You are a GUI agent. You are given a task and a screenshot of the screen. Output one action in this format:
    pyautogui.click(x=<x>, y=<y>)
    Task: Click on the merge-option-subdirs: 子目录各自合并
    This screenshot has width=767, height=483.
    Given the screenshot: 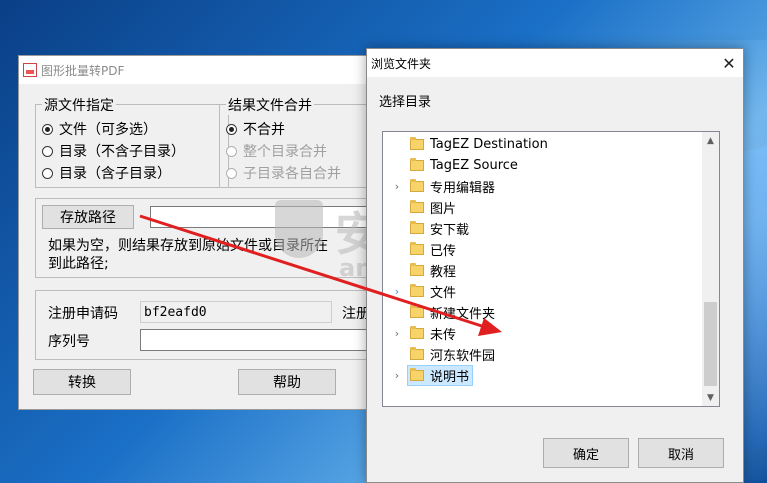 What is the action you would take?
    pyautogui.click(x=283, y=173)
    